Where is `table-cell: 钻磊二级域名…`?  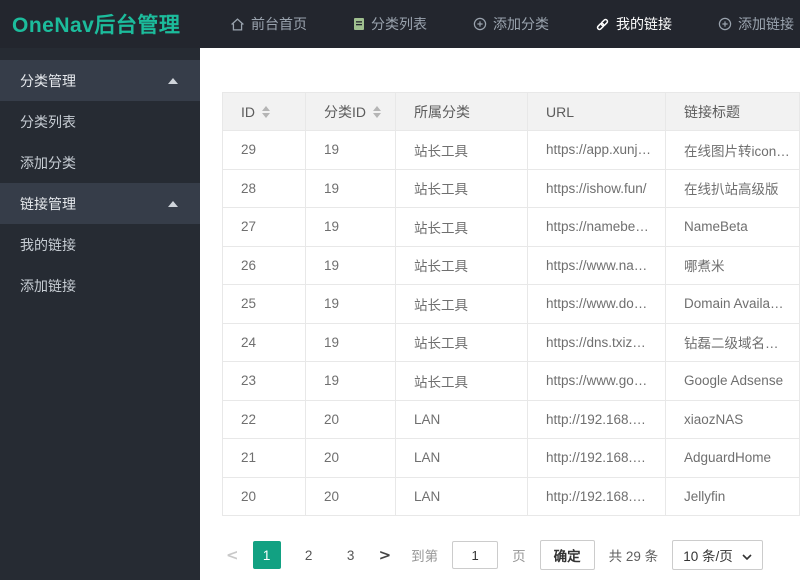 table-cell: 钻磊二级域名… is located at coordinates (732, 342).